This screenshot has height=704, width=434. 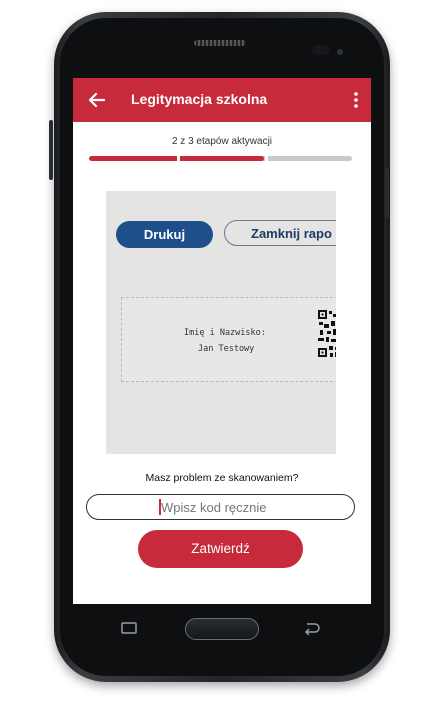 What do you see at coordinates (356, 100) in the screenshot?
I see `more-vert-icon` at bounding box center [356, 100].